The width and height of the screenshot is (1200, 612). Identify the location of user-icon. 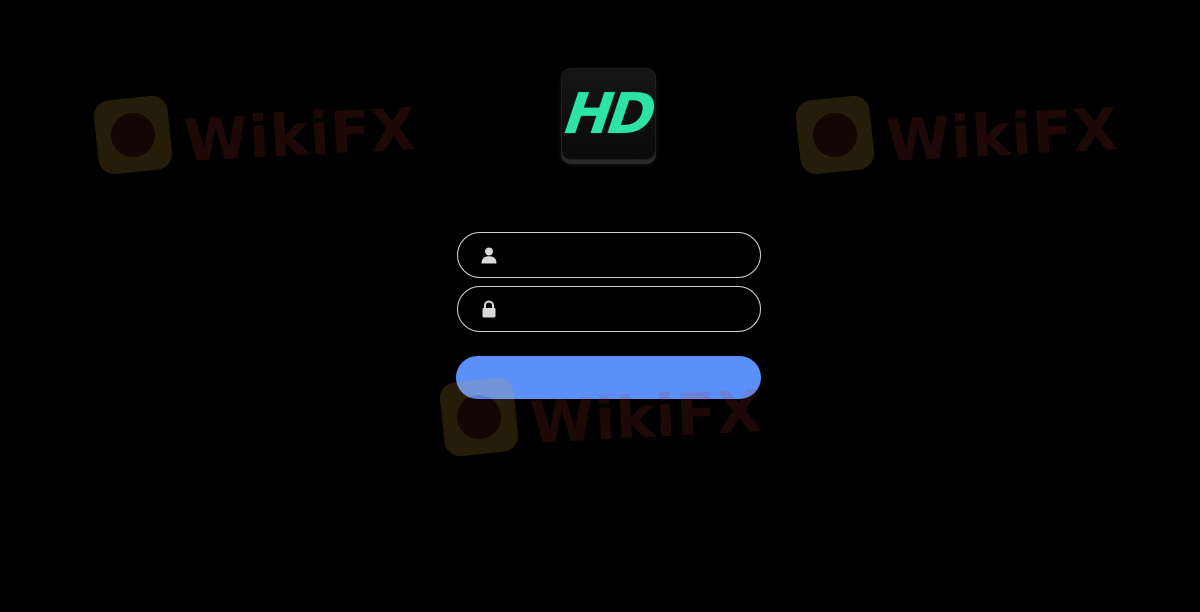
(489, 255).